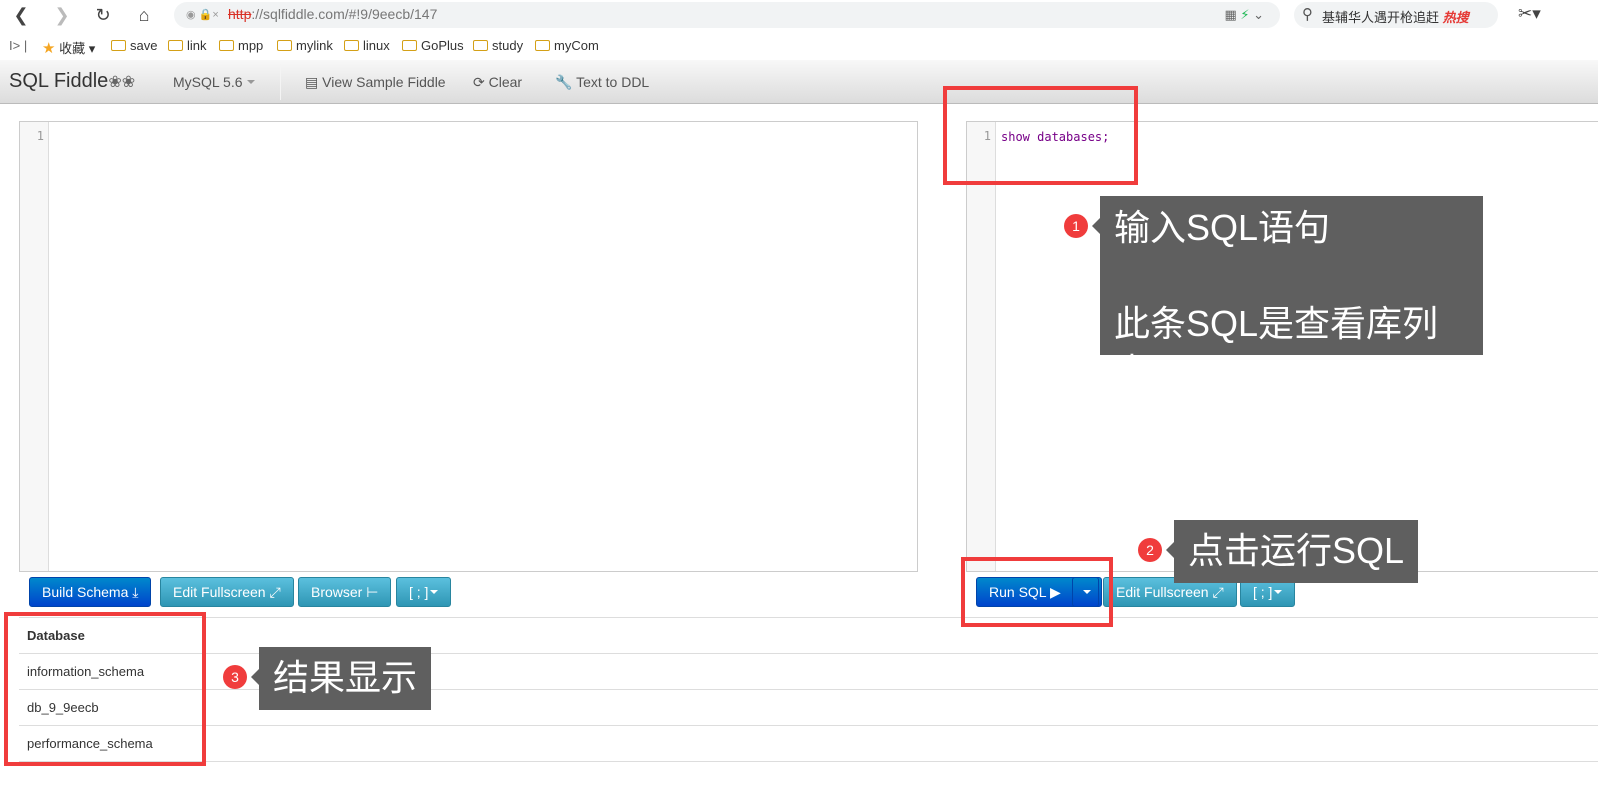  What do you see at coordinates (602, 82) in the screenshot?
I see `text-to-ddl-link: 🔧 Text to DDL` at bounding box center [602, 82].